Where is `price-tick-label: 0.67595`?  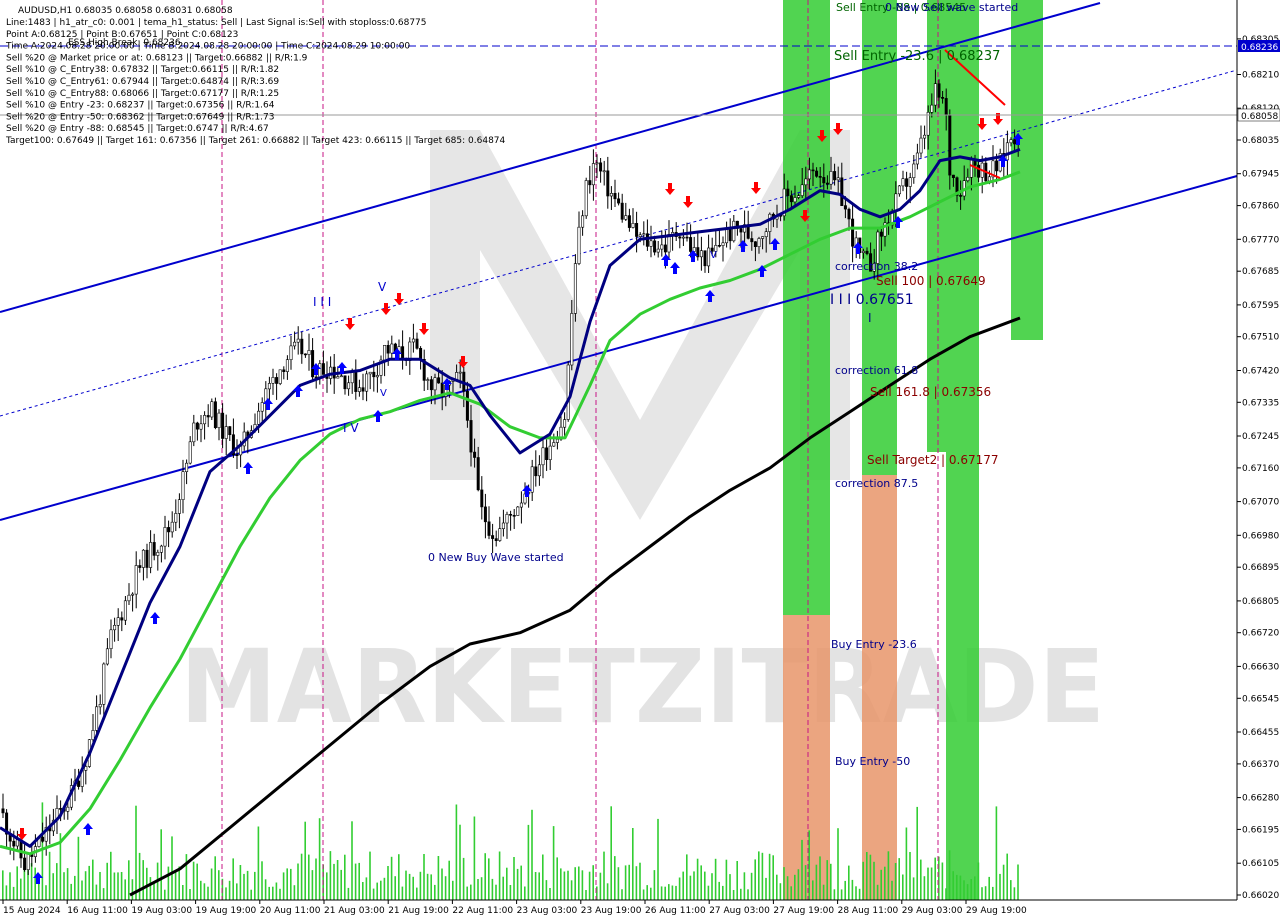 price-tick-label: 0.67595 is located at coordinates (1260, 306).